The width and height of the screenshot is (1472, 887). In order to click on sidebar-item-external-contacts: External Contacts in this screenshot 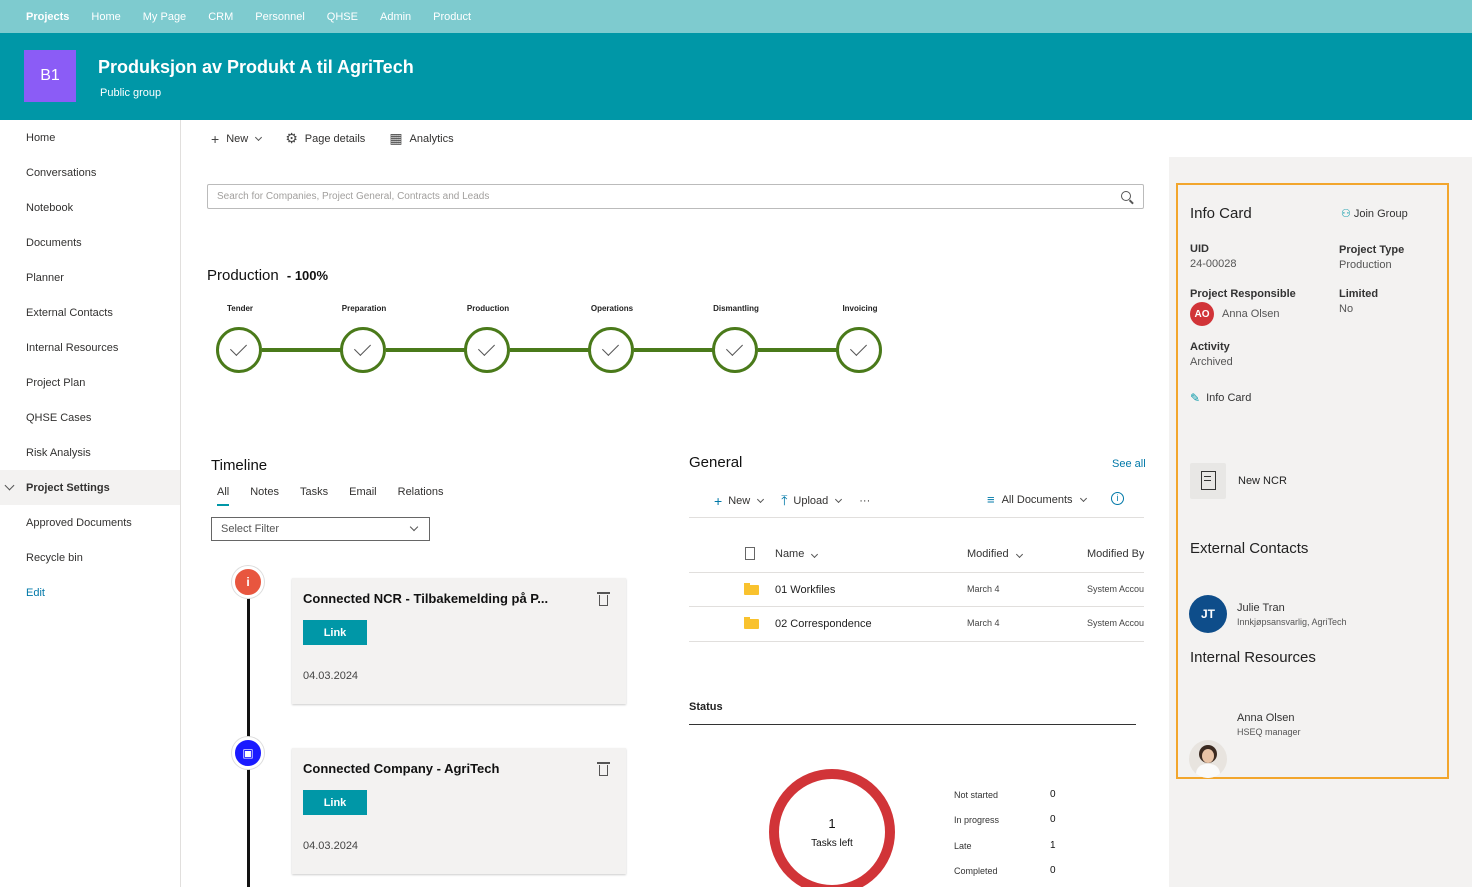, I will do `click(90, 312)`.